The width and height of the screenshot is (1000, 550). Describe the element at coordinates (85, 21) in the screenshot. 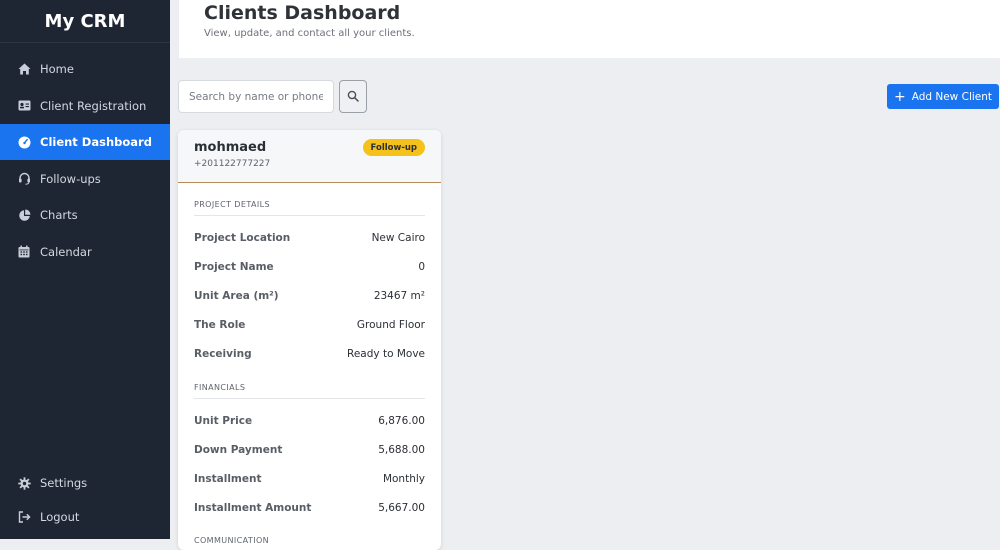

I see `brand-logo: My CRM` at that location.